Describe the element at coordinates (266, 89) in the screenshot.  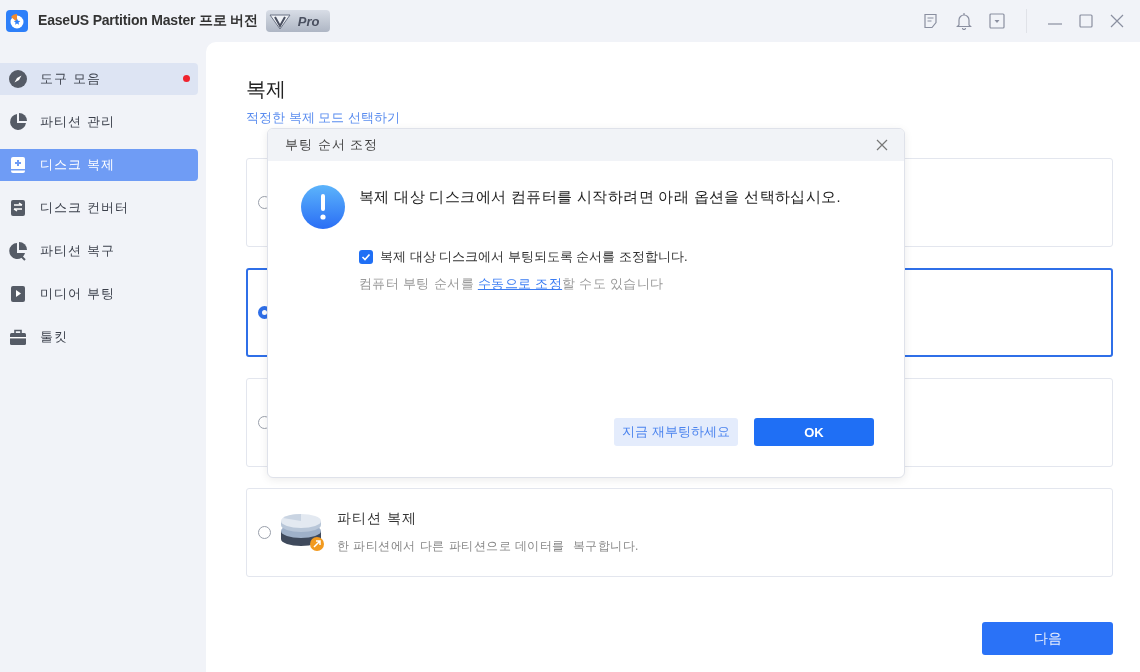
I see `page-title: 복제` at that location.